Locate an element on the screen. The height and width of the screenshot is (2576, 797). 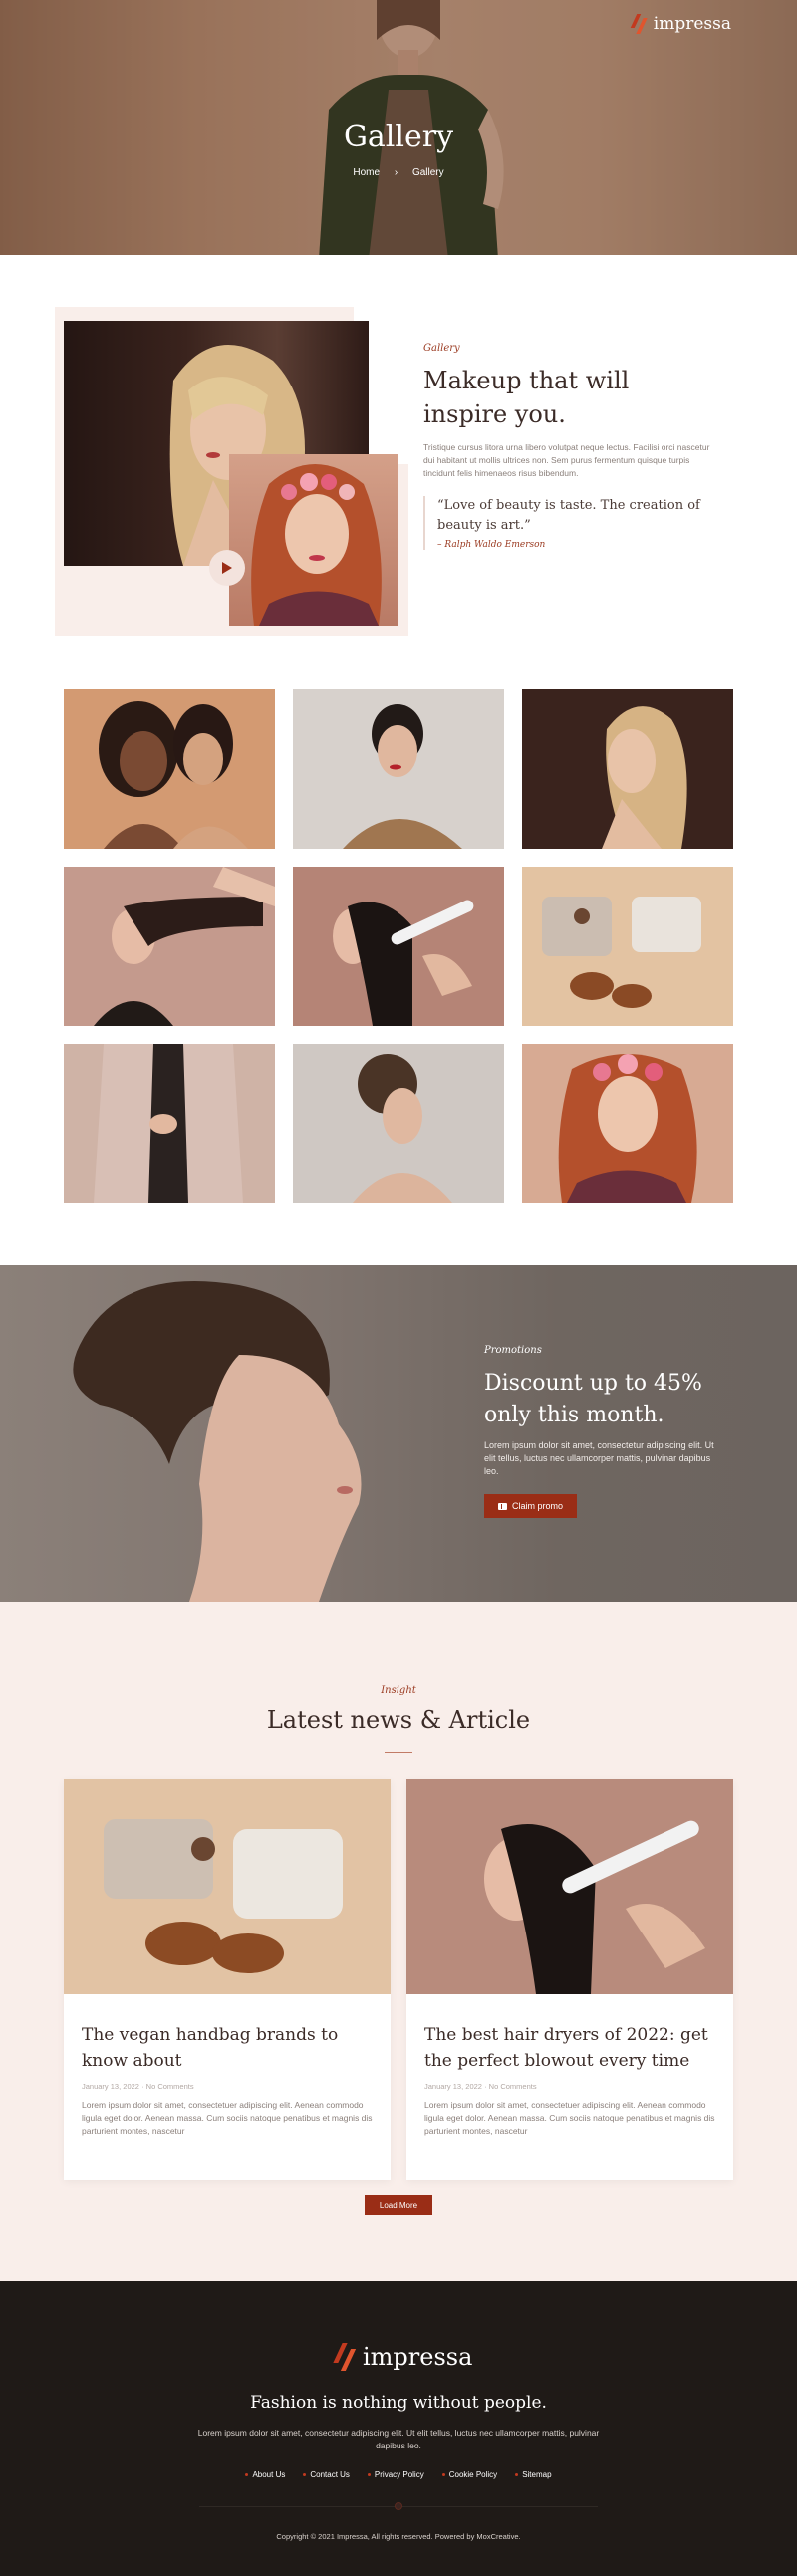
footer-link-sitemap: Sitemap is located at coordinates (533, 2474).